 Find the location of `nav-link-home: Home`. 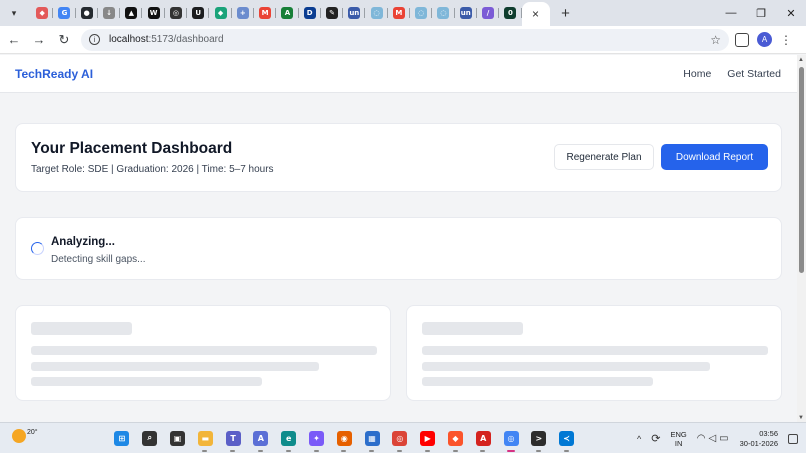

nav-link-home: Home is located at coordinates (697, 74).